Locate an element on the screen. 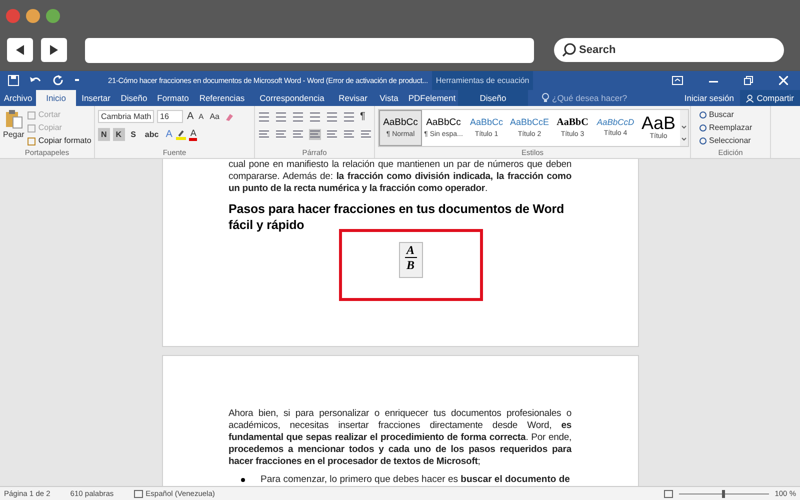 The height and width of the screenshot is (500, 800). format-button: S is located at coordinates (133, 134).